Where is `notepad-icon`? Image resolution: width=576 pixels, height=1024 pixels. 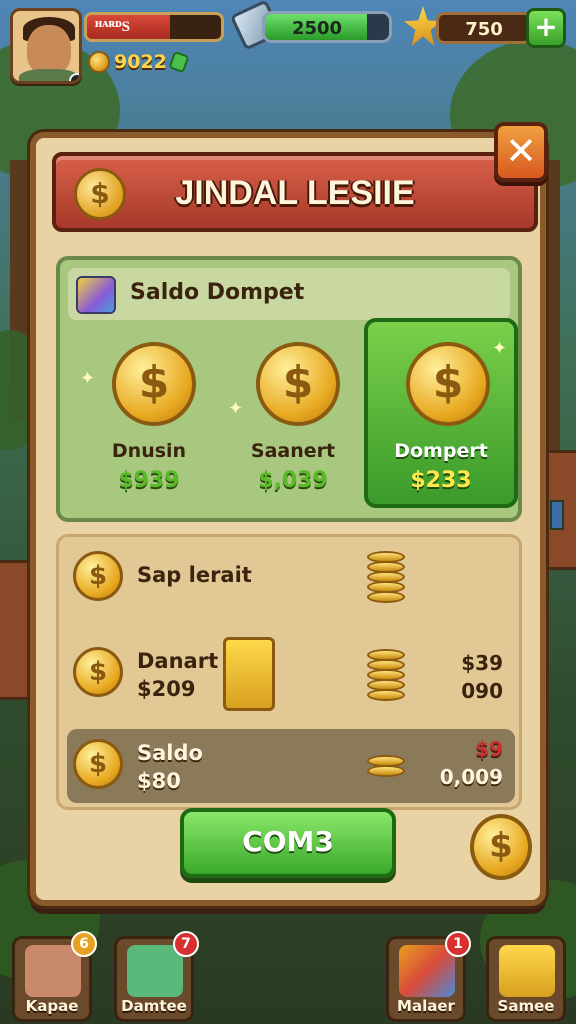 notepad-icon is located at coordinates (155, 971).